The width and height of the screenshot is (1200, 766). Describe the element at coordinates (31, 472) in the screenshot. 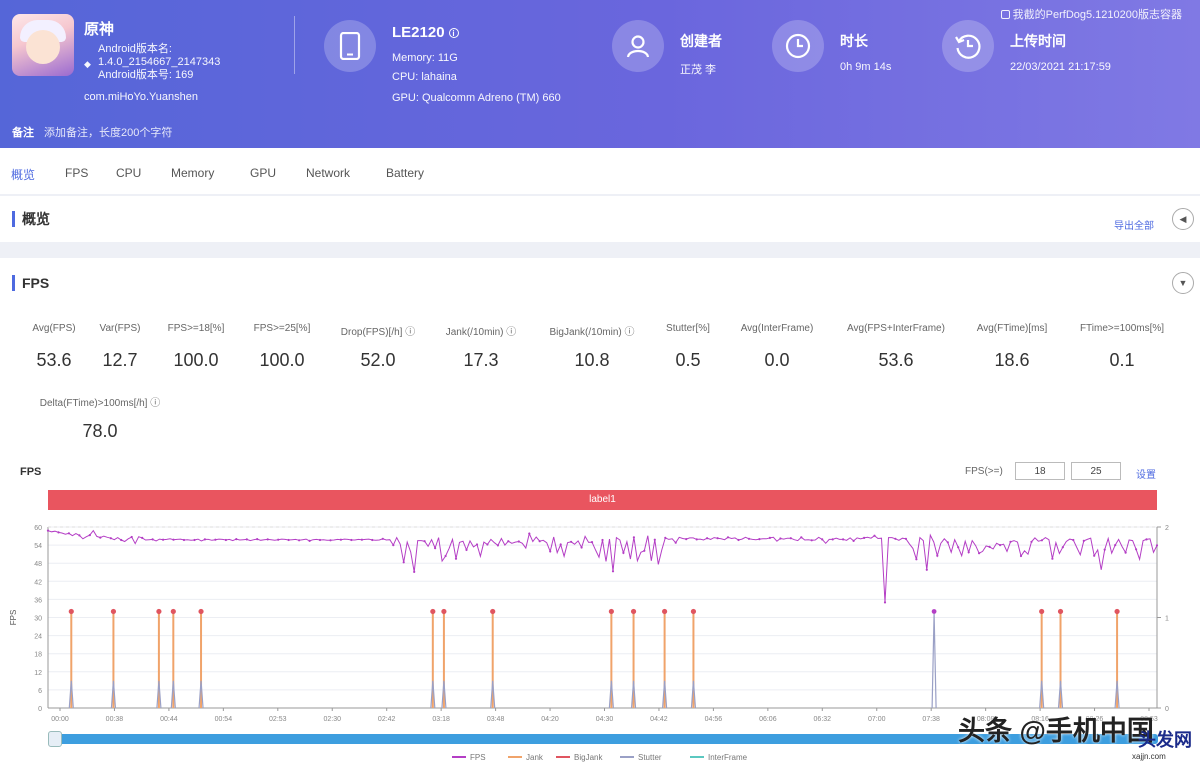

I see `chart-title: FPS` at that location.